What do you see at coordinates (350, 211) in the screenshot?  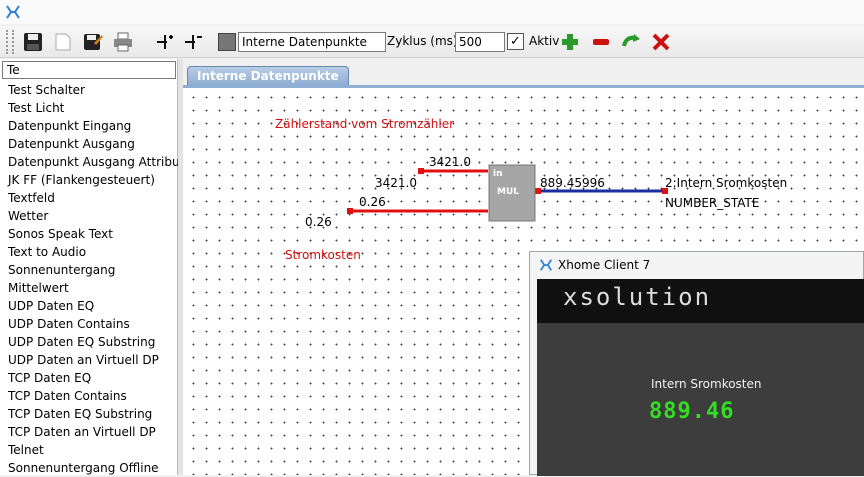 I see `input-port-2-start` at bounding box center [350, 211].